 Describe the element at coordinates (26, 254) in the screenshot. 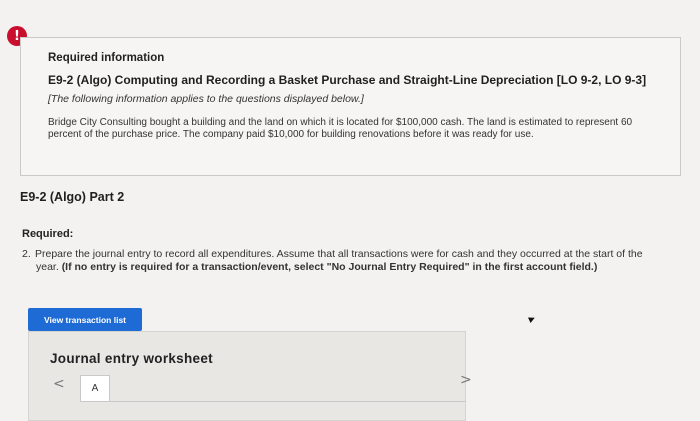

I see `question-number: 2.` at that location.